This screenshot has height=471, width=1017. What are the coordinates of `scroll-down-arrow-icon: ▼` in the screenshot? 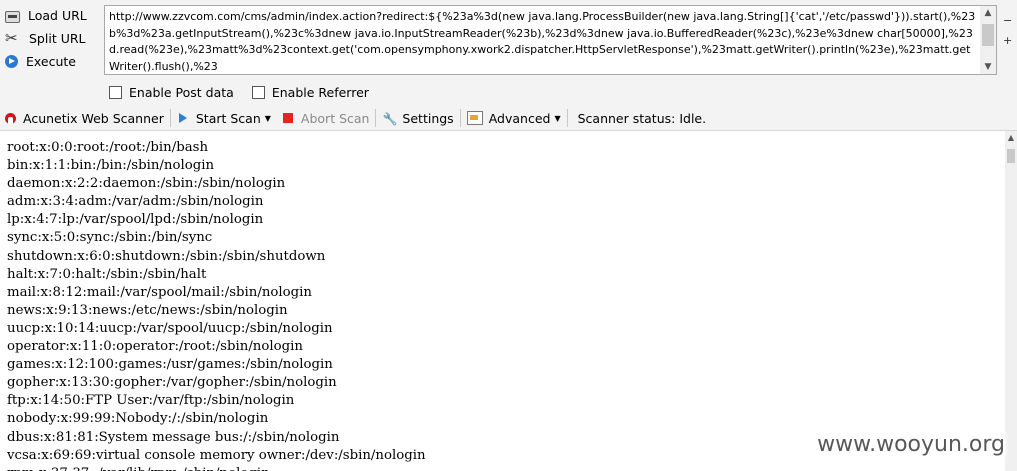 It's located at (988, 67).